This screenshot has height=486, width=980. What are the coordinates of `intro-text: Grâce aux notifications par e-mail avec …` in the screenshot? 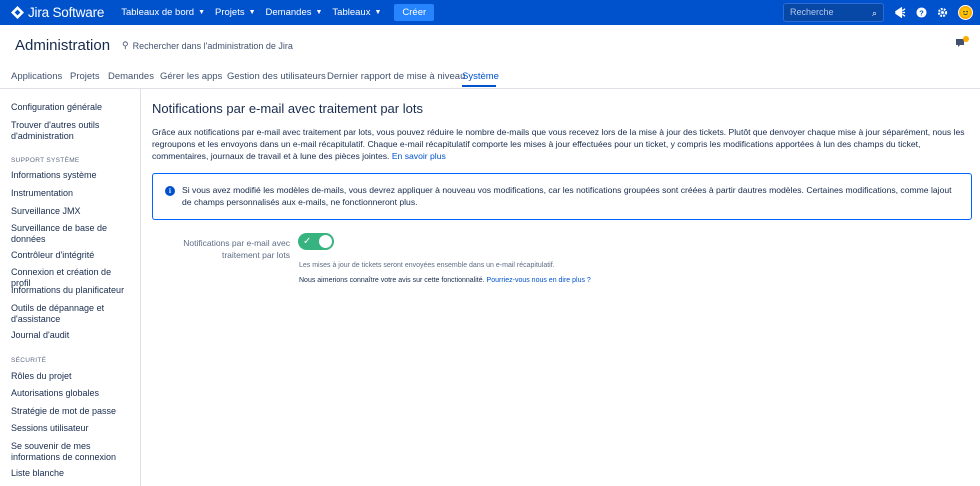 It's located at (558, 144).